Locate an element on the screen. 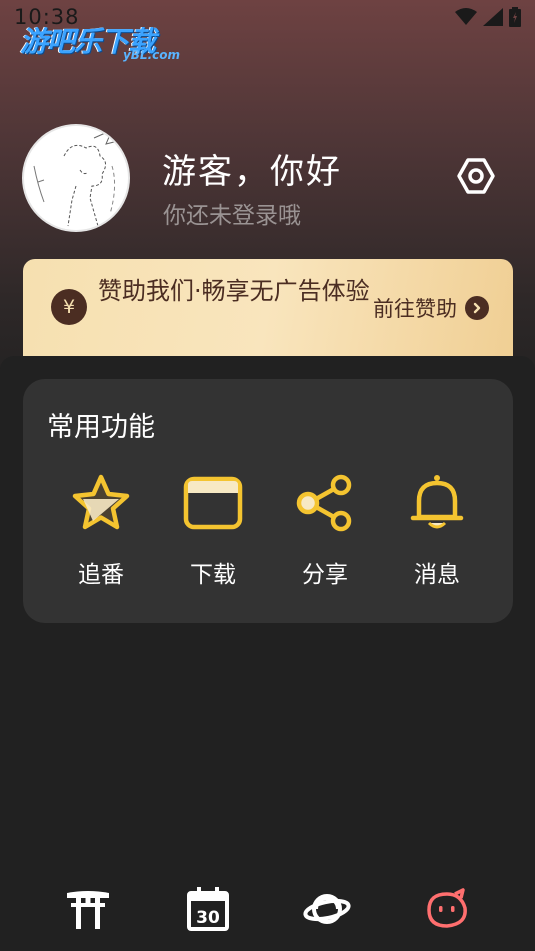 The image size is (535, 951). avatar-sketch-image is located at coordinates (78, 178).